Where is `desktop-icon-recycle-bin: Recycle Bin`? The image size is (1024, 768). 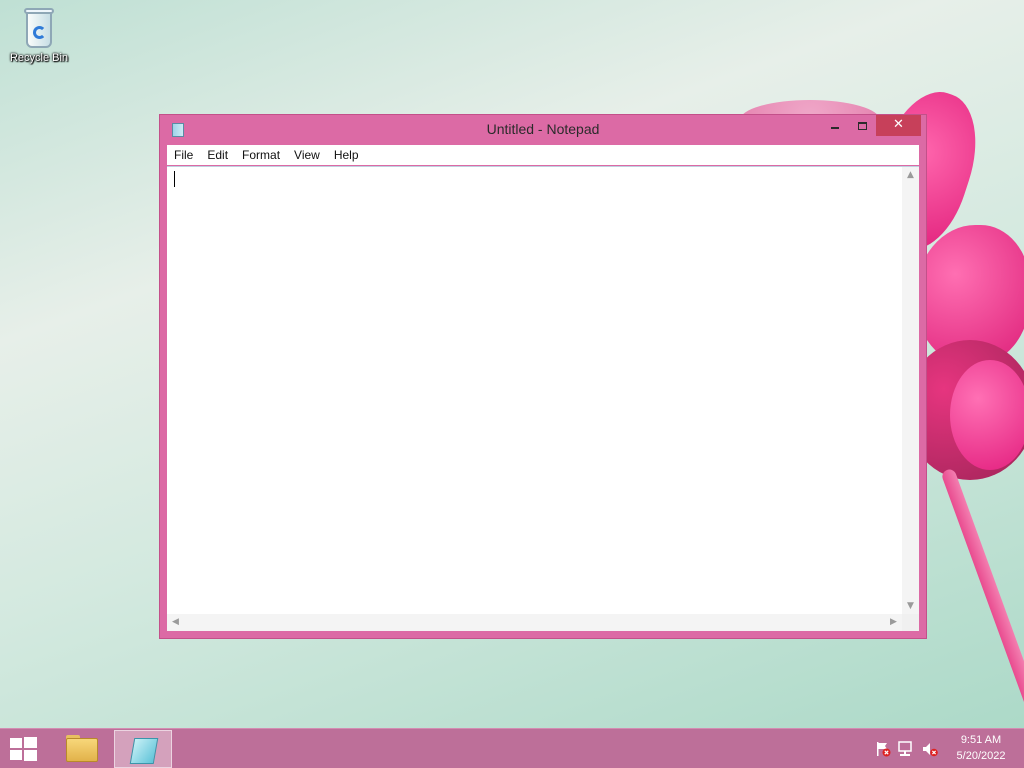 desktop-icon-recycle-bin: Recycle Bin is located at coordinates (39, 35).